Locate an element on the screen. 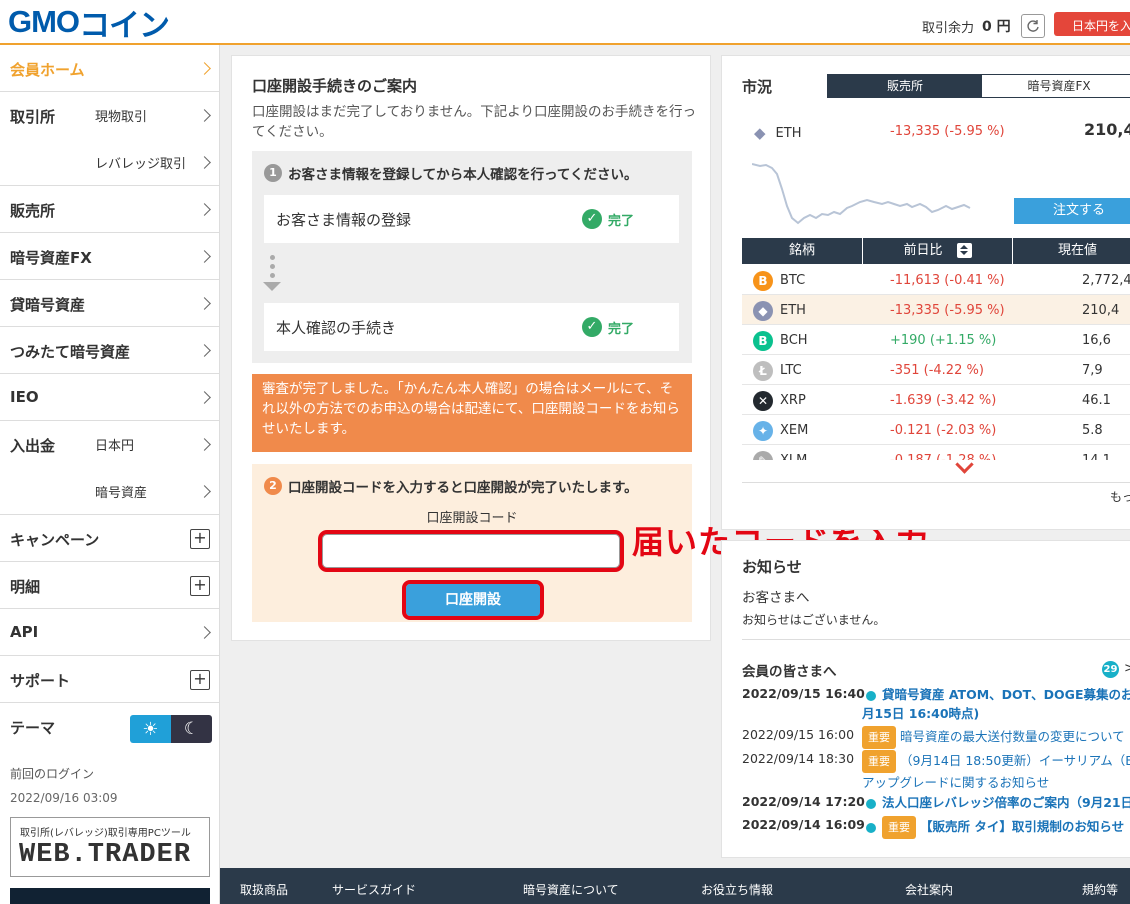 This screenshot has height=904, width=1130. sidebar-item-ieo: IEO is located at coordinates (109, 397).